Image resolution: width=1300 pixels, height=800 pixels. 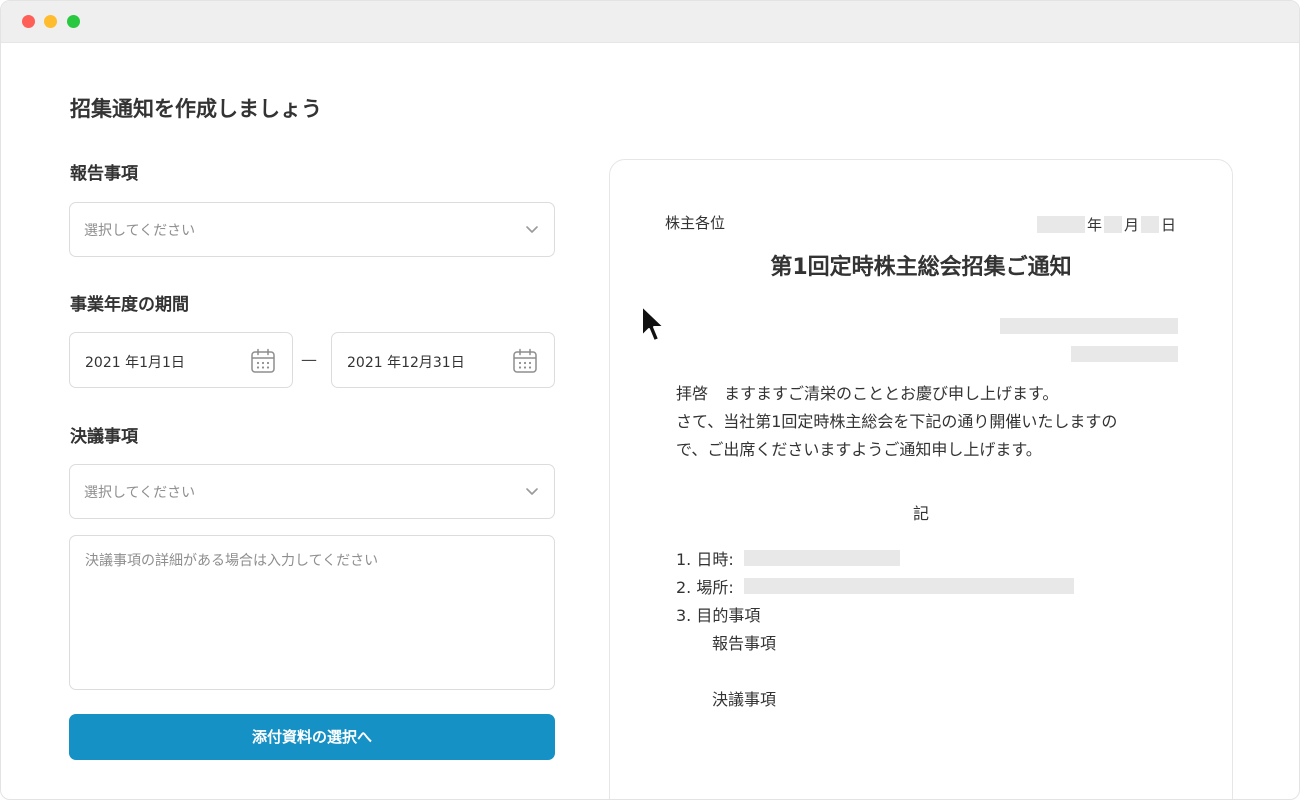 I want to click on month-blank, so click(x=1112, y=224).